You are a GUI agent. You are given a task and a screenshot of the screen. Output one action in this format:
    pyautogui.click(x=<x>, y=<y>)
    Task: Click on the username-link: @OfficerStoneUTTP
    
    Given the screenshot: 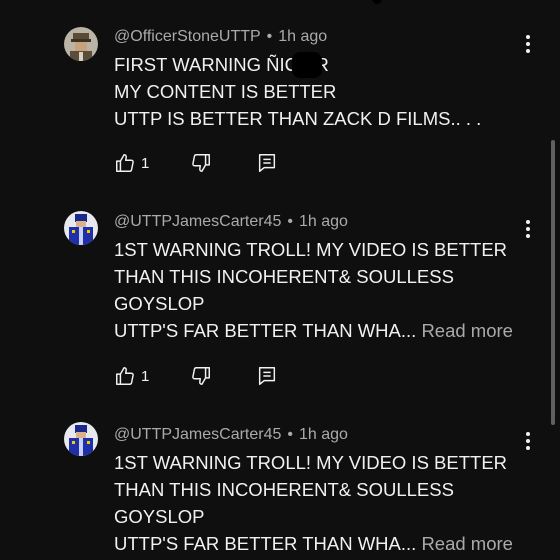 What is the action you would take?
    pyautogui.click(x=187, y=36)
    